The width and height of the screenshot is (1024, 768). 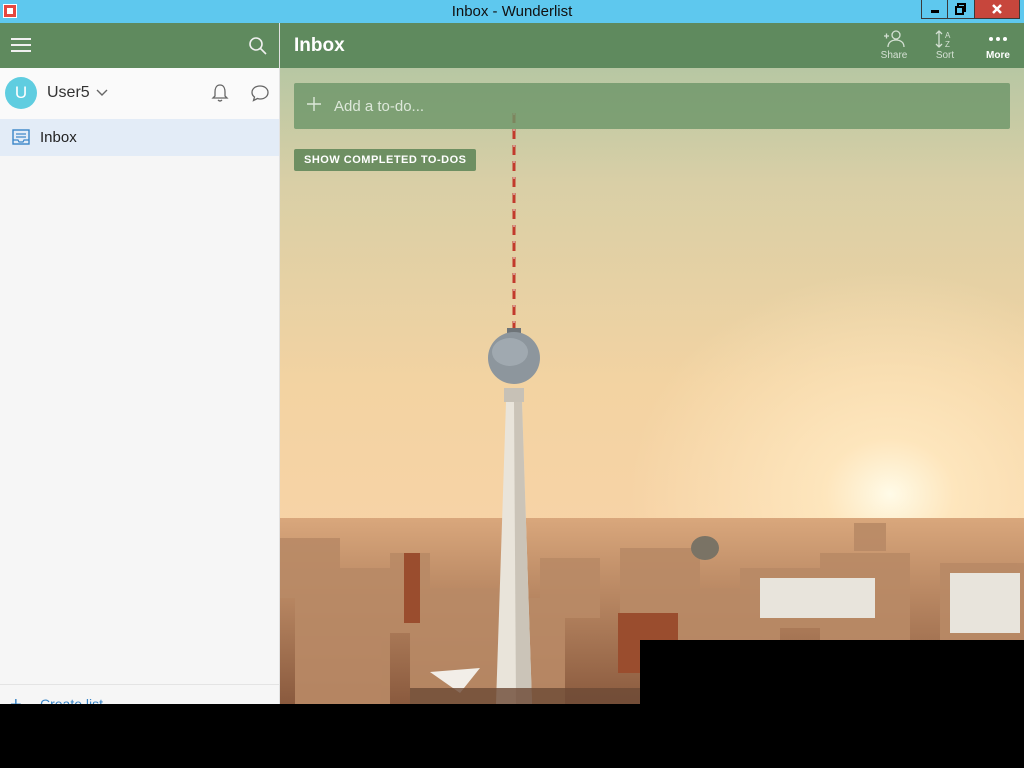 I want to click on more-label: More, so click(x=998, y=55).